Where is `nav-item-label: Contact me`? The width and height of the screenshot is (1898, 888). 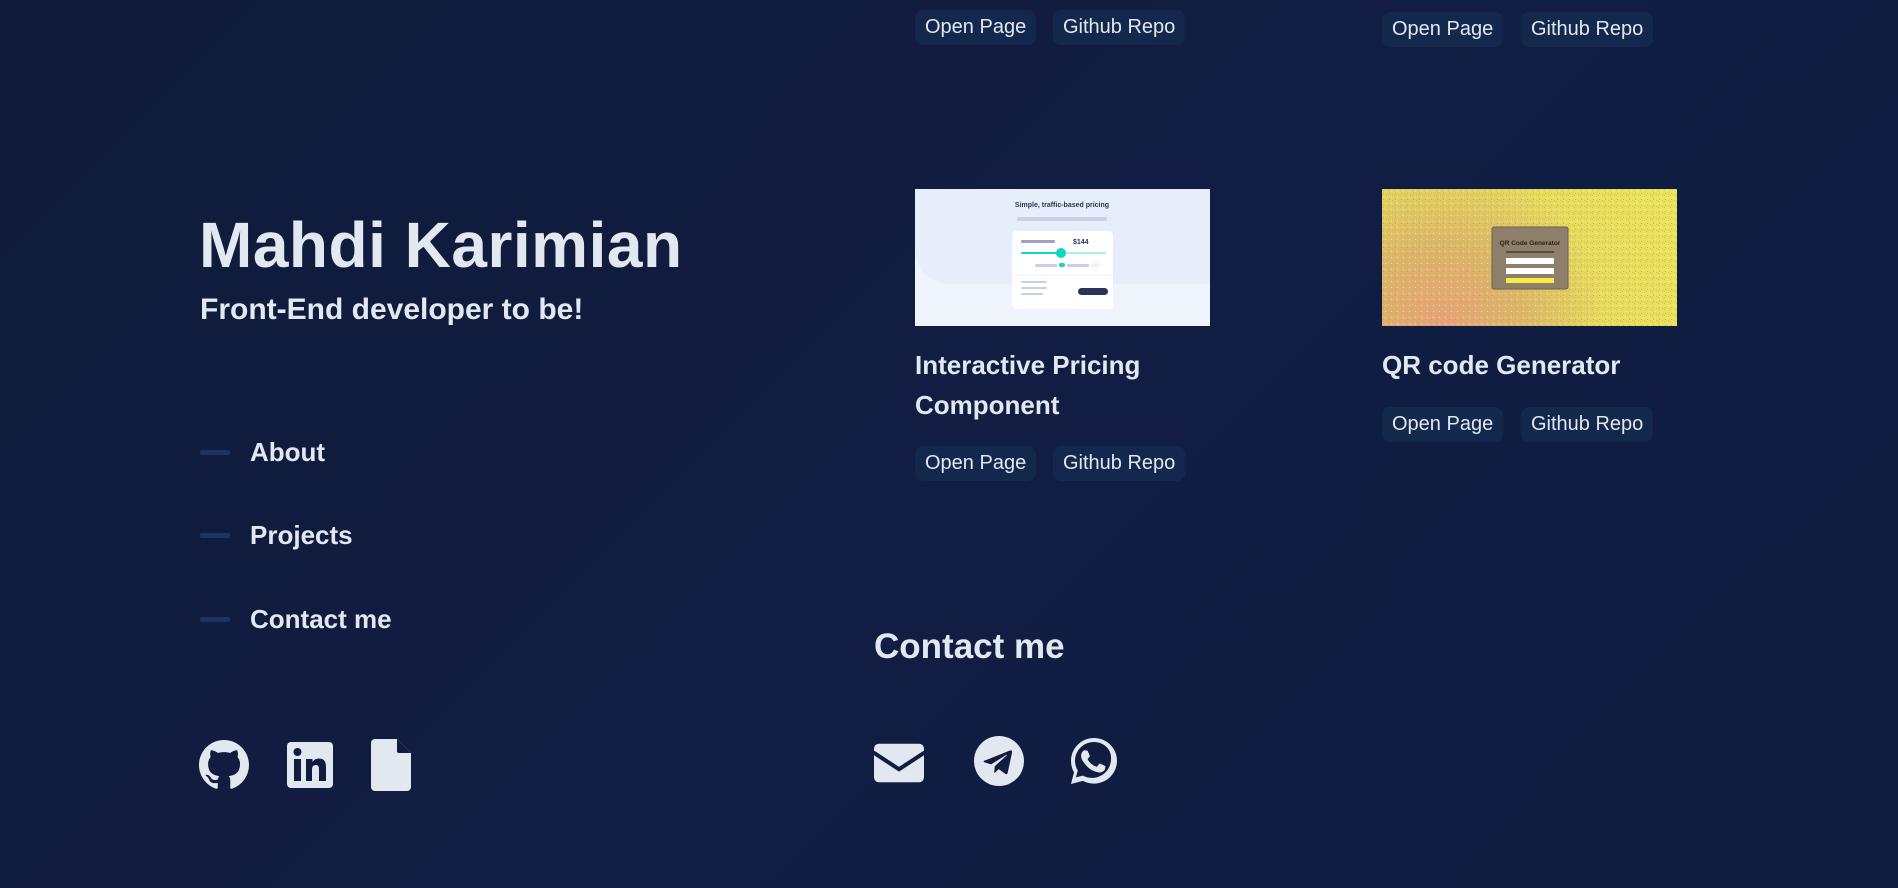 nav-item-label: Contact me is located at coordinates (321, 618).